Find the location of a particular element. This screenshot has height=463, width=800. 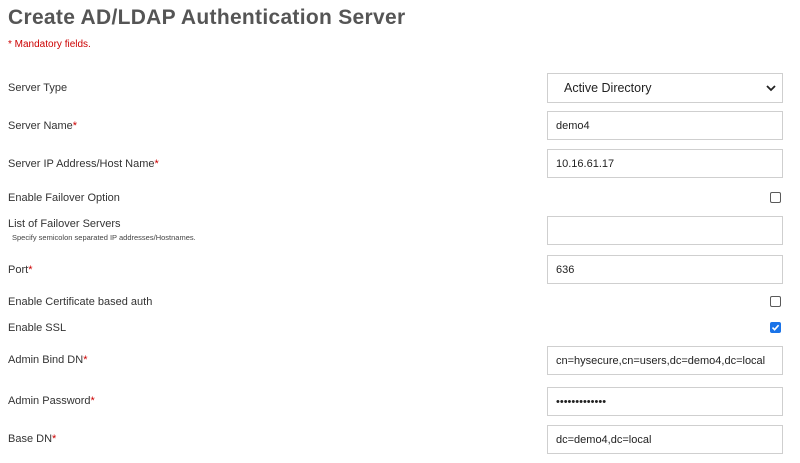

admin-bind-dn-input is located at coordinates (665, 360).